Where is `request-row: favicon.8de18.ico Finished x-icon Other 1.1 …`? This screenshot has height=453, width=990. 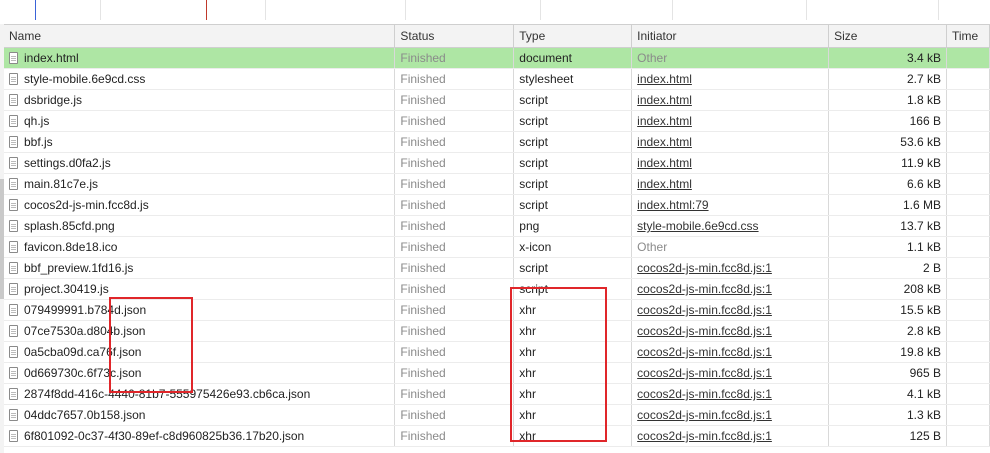 request-row: favicon.8de18.ico Finished x-icon Other 1.1 … is located at coordinates (497, 247).